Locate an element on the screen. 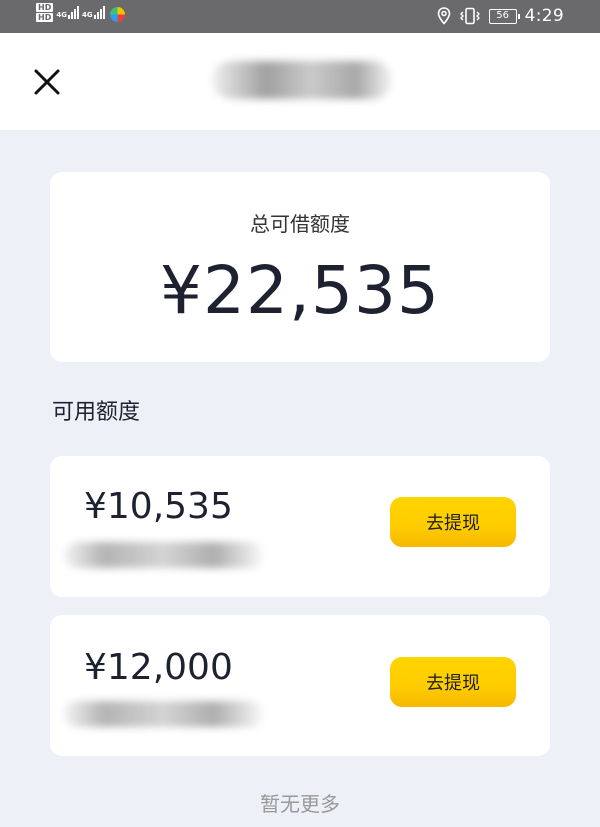 The image size is (600, 827). app-notification-icon is located at coordinates (117, 14).